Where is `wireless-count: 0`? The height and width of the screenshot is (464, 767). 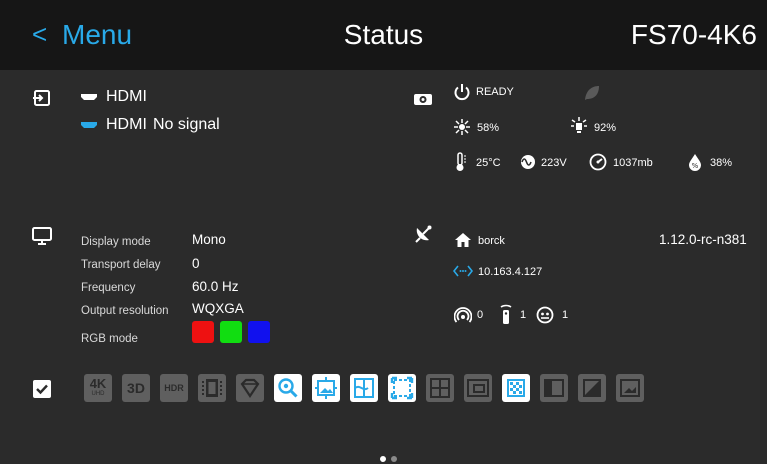 wireless-count: 0 is located at coordinates (480, 315).